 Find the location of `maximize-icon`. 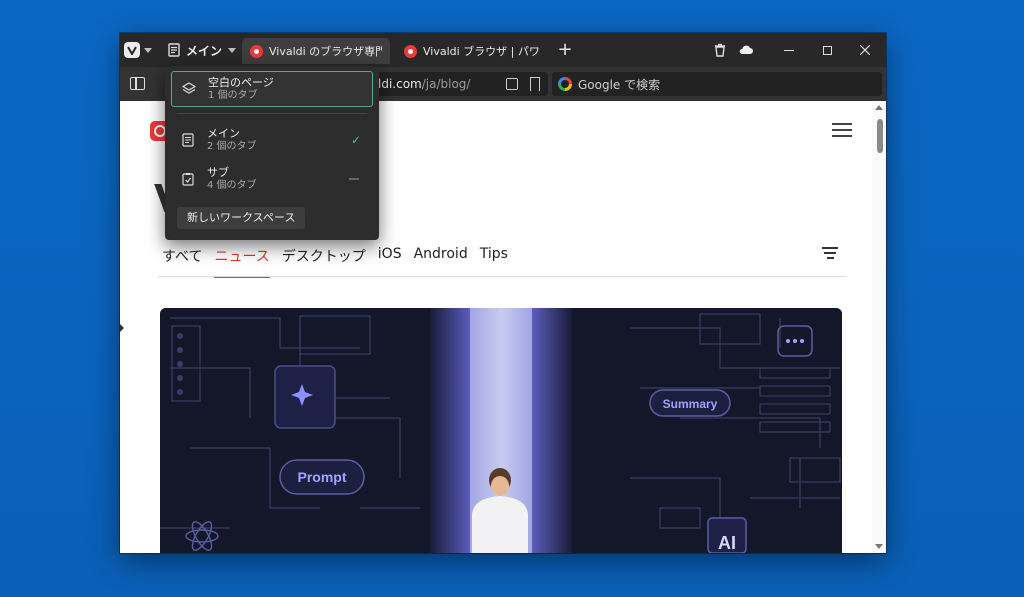

maximize-icon is located at coordinates (827, 50).